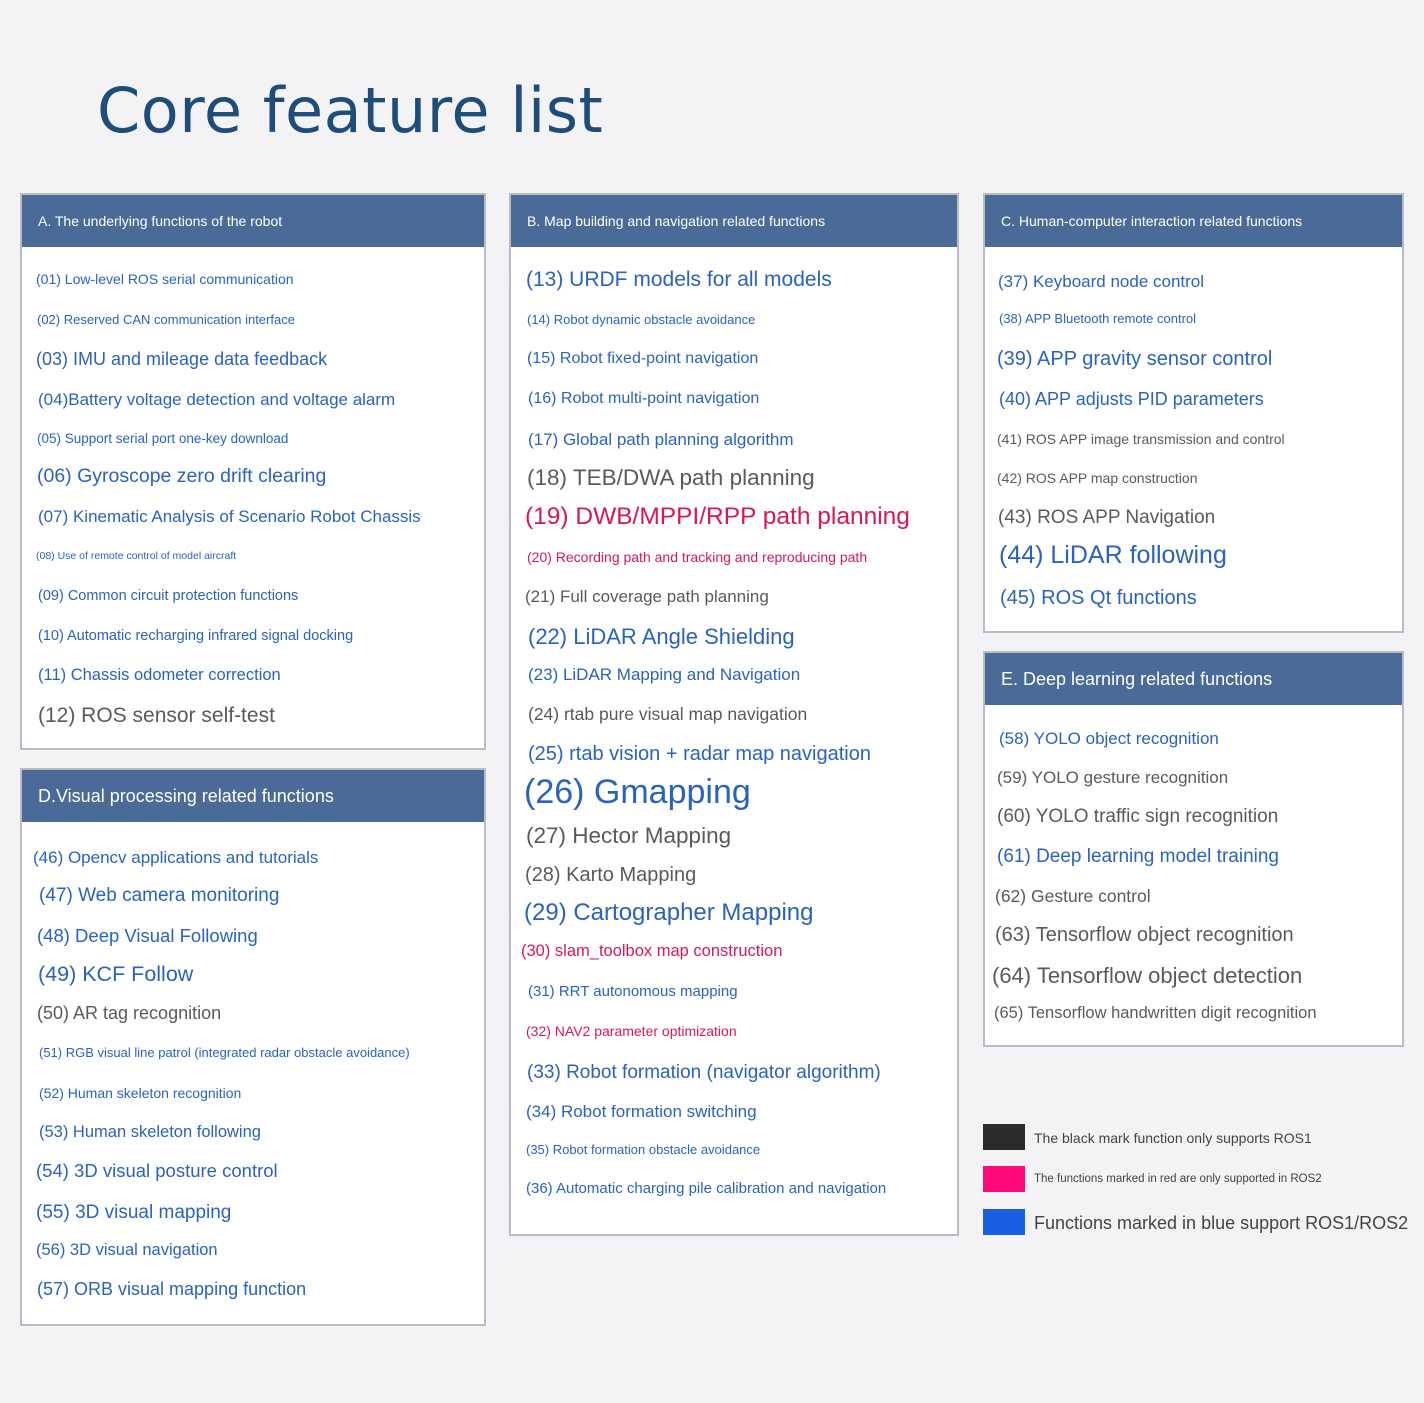 This screenshot has width=1424, height=1403. What do you see at coordinates (147, 935) in the screenshot?
I see `feature-item: (48) Deep Visual Following` at bounding box center [147, 935].